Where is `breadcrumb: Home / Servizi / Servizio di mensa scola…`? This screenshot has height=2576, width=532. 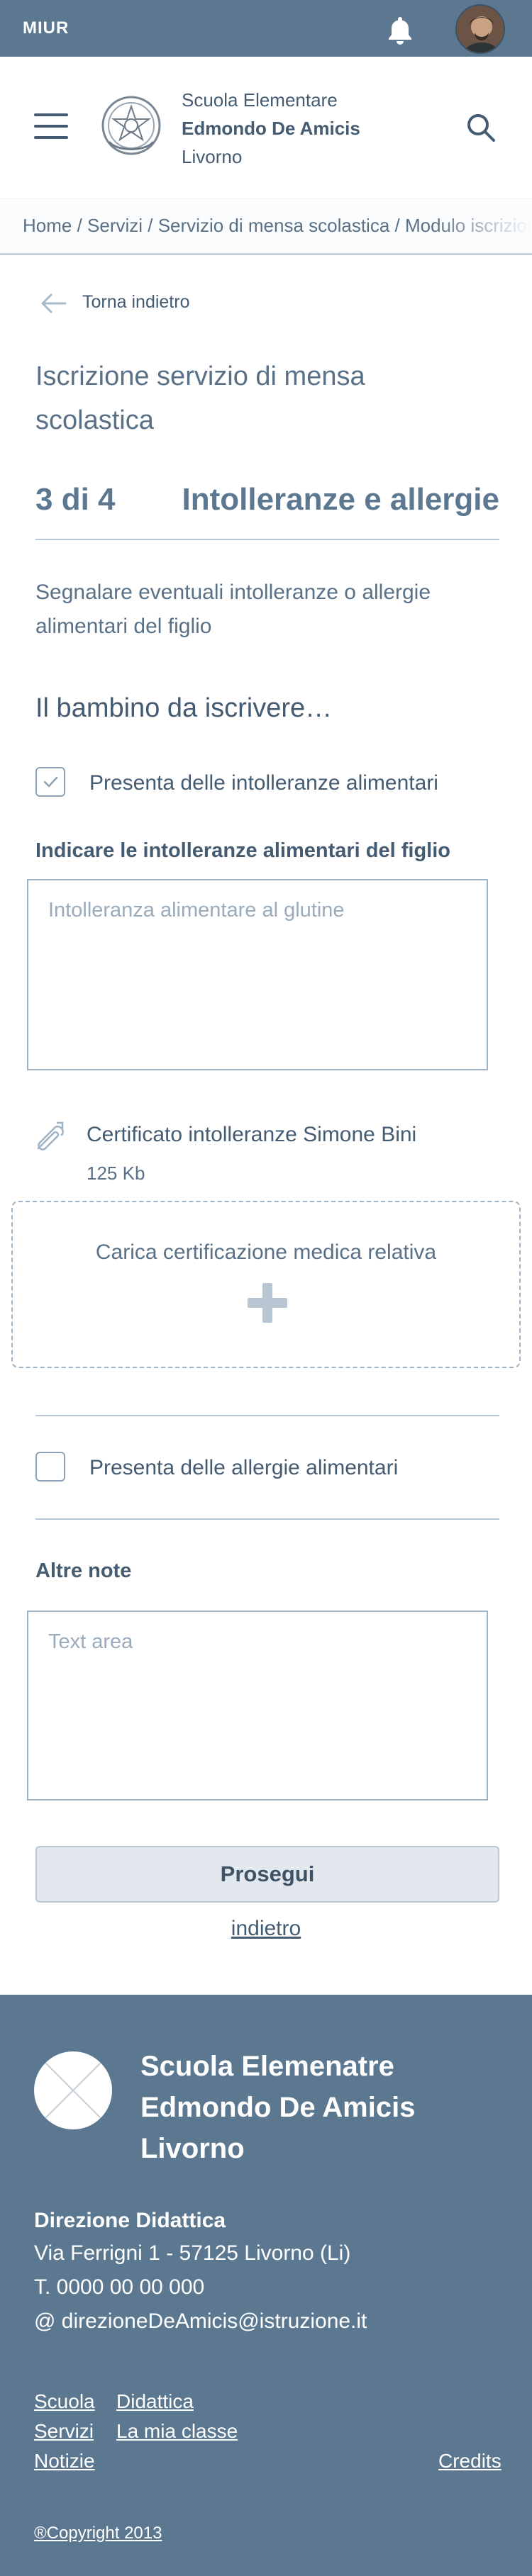
breadcrumb: Home / Servizi / Servizio di mensa scola… is located at coordinates (266, 226).